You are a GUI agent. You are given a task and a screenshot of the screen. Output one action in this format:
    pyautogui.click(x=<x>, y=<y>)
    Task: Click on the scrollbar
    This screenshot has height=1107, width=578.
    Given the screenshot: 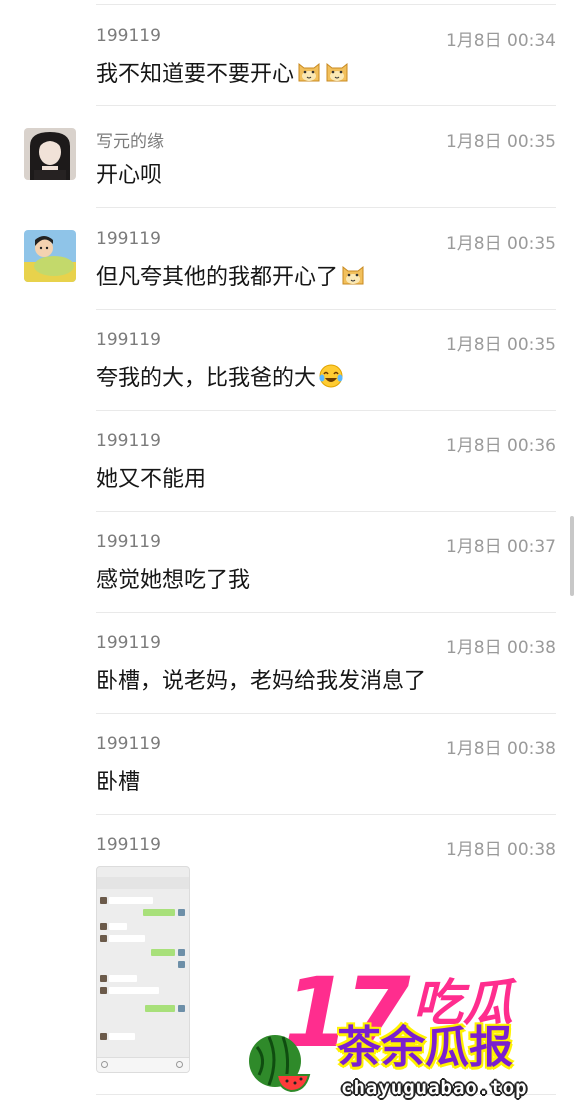 What is the action you would take?
    pyautogui.click(x=572, y=556)
    